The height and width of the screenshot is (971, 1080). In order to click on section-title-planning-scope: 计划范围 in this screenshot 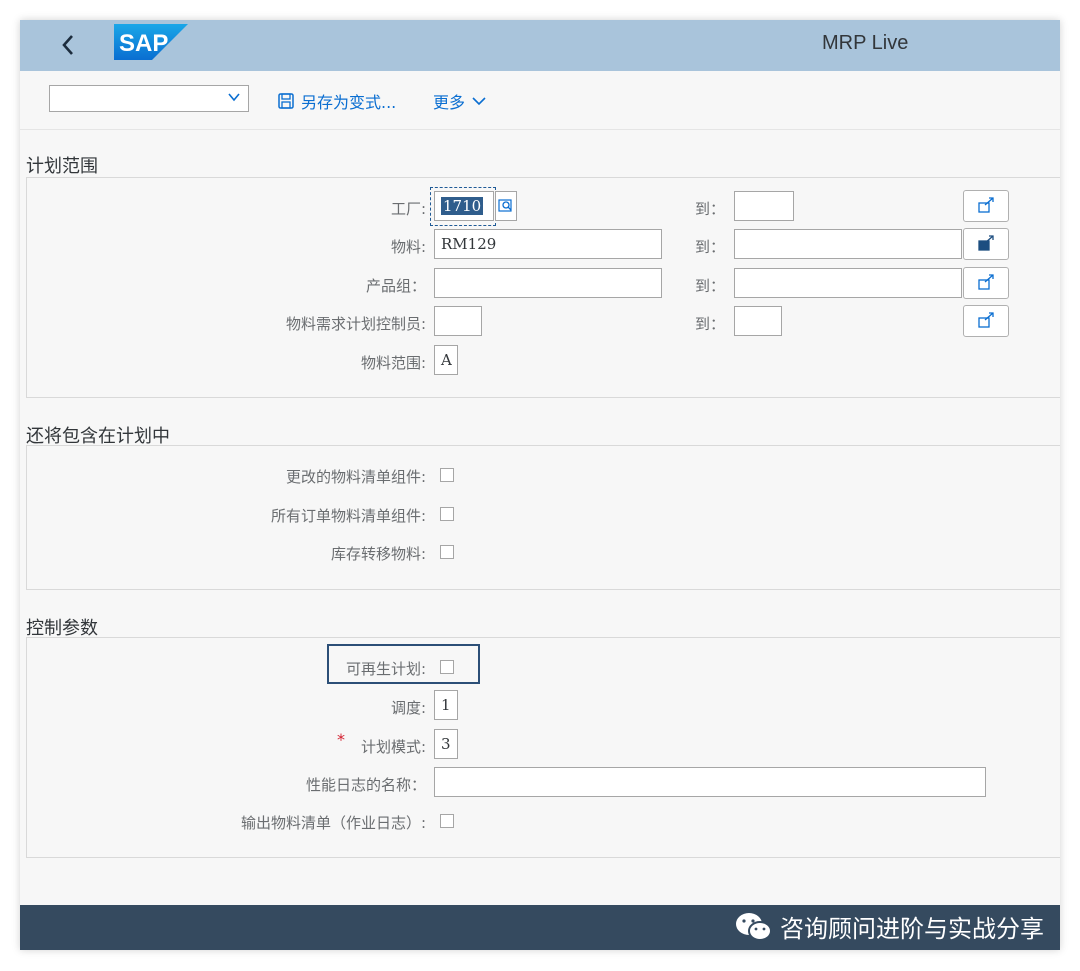, I will do `click(62, 166)`.